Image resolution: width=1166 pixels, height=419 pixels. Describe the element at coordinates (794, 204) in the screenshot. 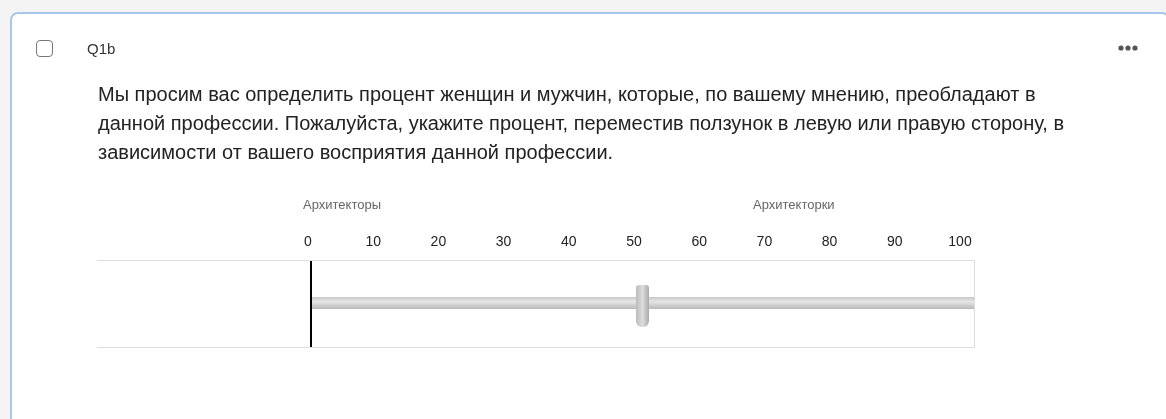

I see `right-label: Архитекторки` at that location.